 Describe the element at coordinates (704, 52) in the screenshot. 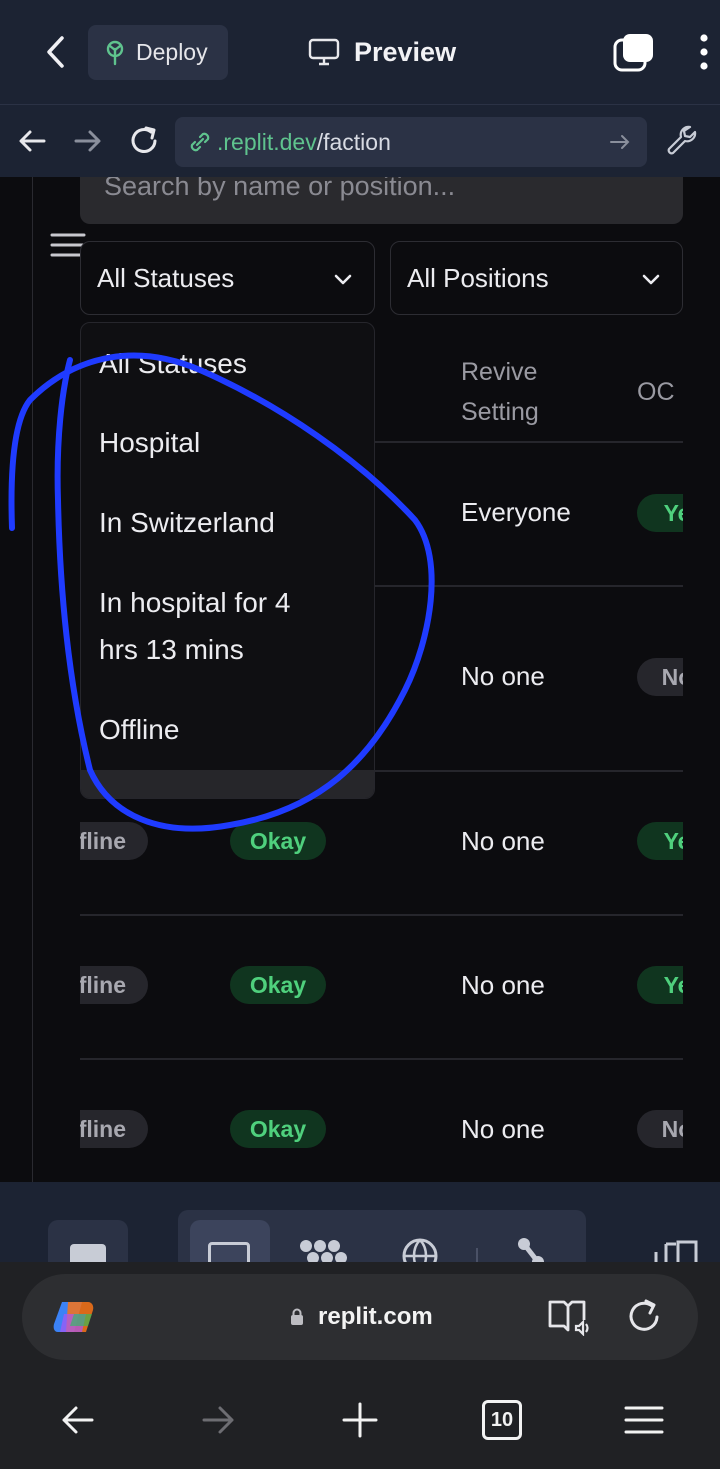

I see `more-options-icon` at that location.